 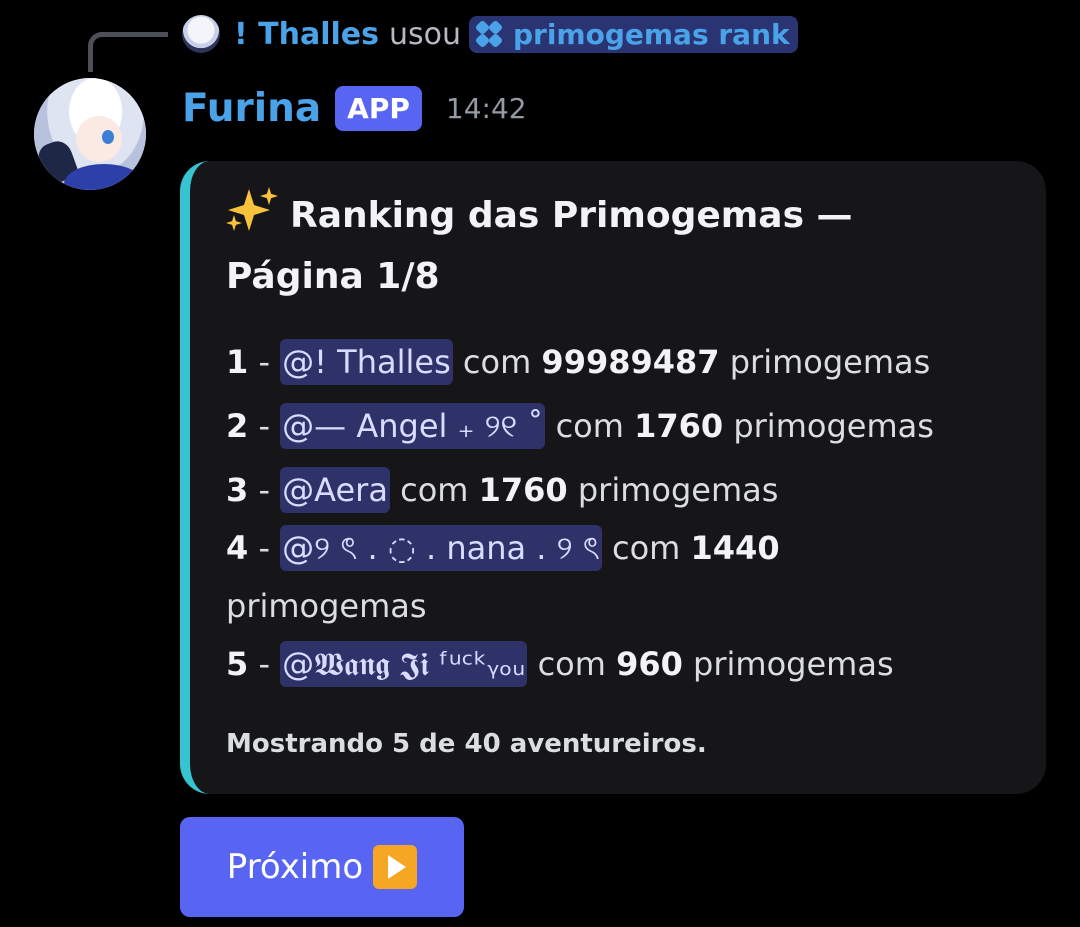 I want to click on reply-connector, so click(x=128, y=52).